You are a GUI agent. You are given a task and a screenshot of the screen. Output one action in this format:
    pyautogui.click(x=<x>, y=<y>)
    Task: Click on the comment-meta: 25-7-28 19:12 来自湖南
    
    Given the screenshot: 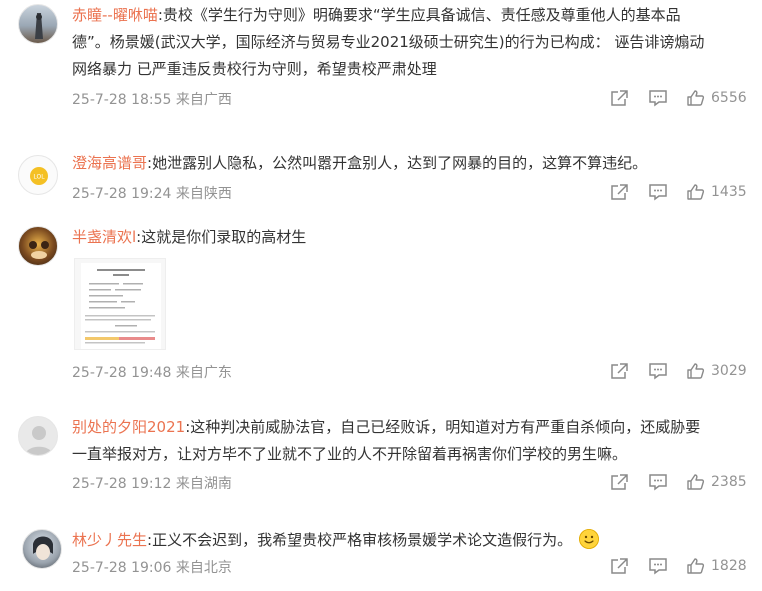 What is the action you would take?
    pyautogui.click(x=152, y=483)
    